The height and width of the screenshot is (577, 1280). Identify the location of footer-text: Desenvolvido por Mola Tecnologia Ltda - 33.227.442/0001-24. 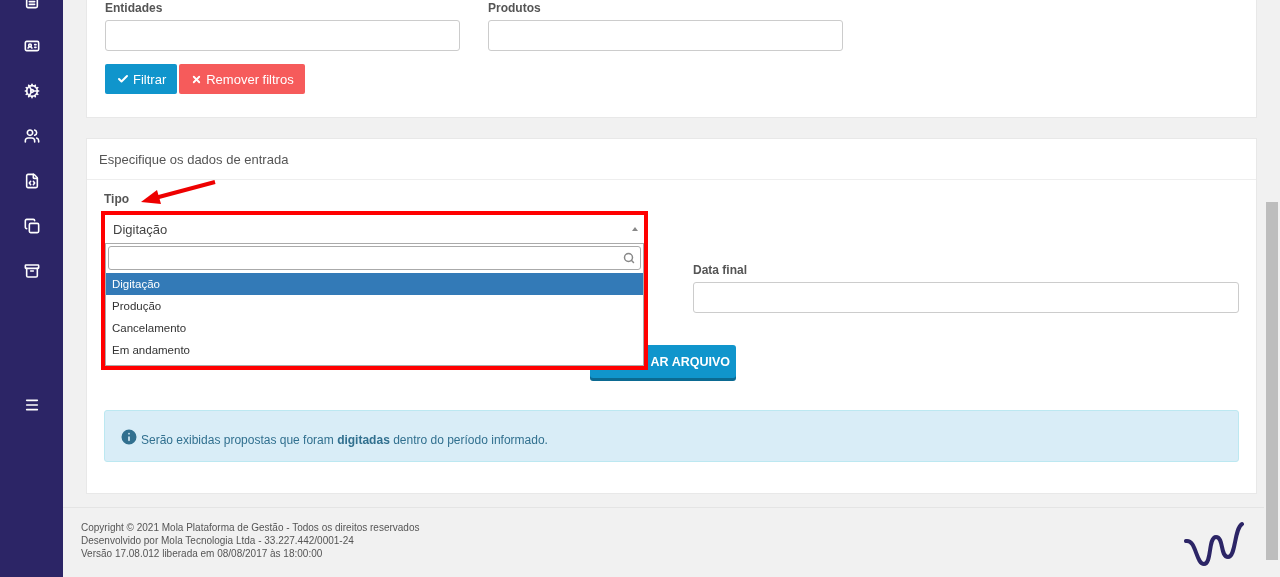
(218, 540).